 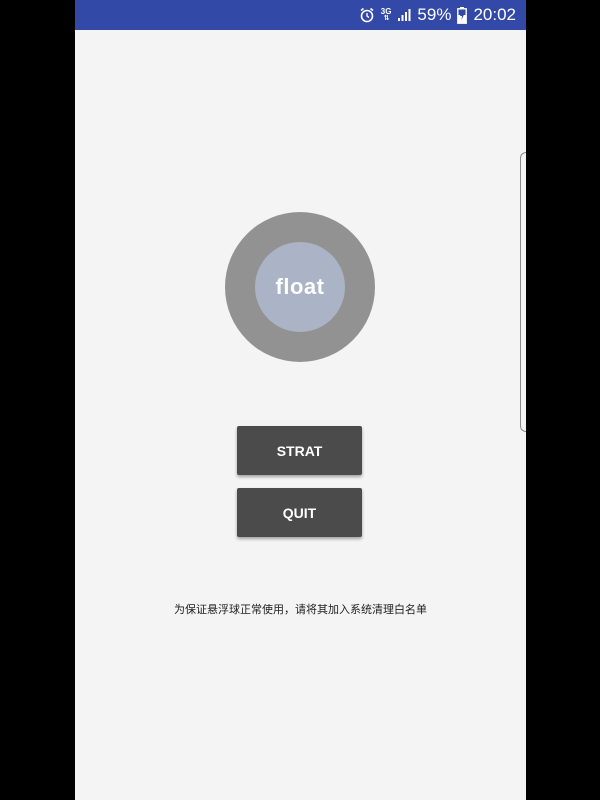 I want to click on float-ball-inner: float, so click(x=300, y=287).